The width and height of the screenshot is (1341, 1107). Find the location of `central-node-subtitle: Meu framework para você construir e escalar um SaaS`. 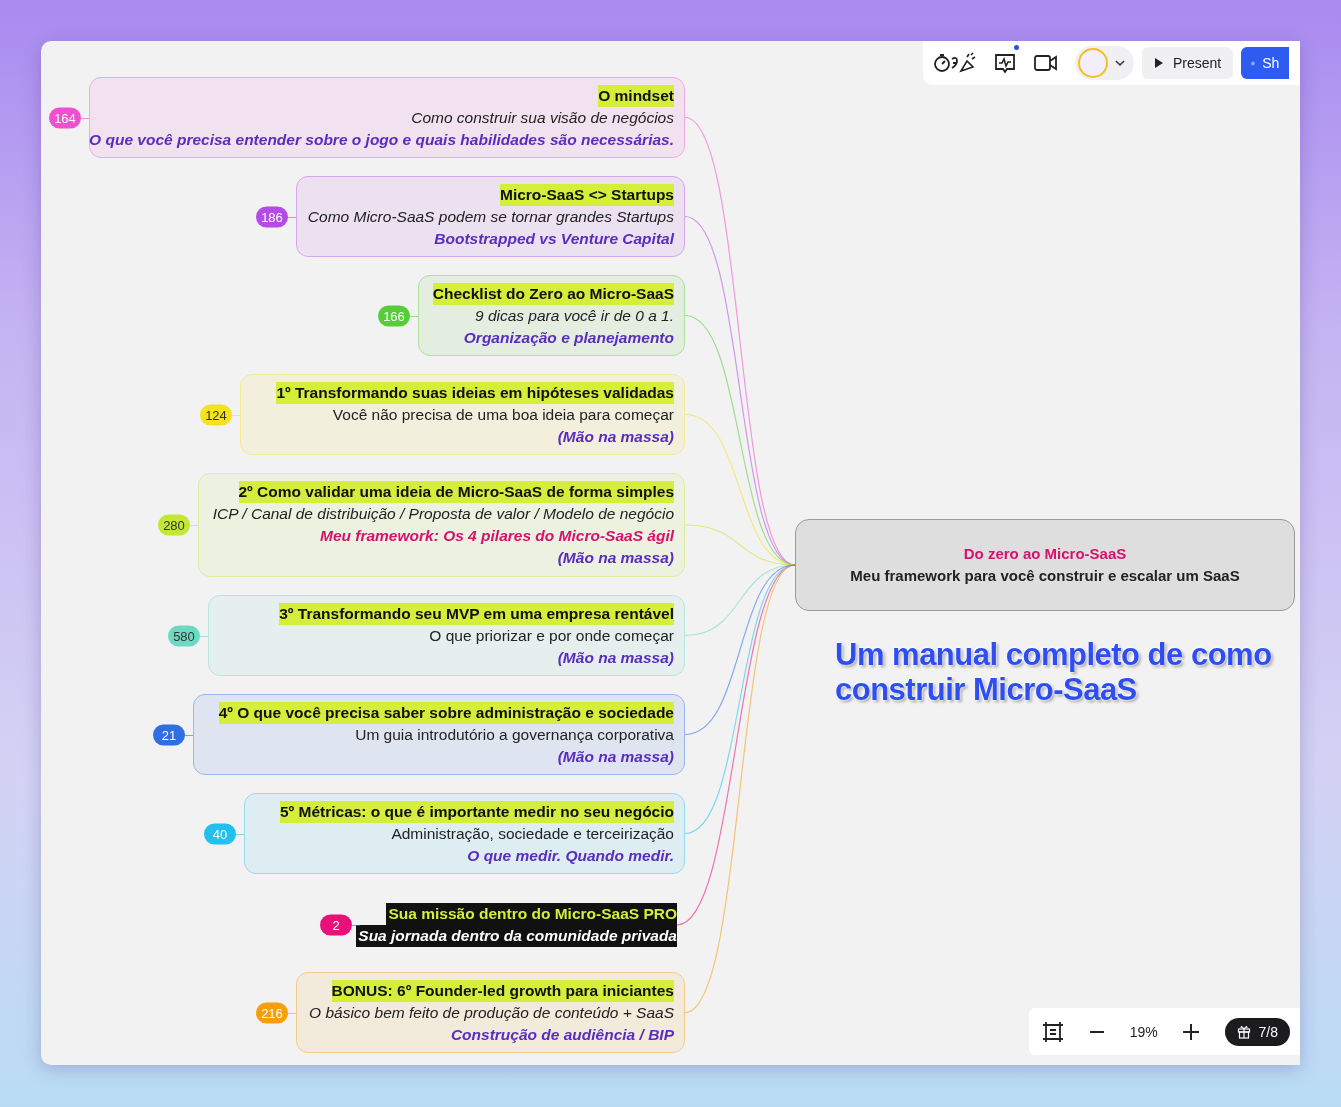

central-node-subtitle: Meu framework para você construir e escalar um SaaS is located at coordinates (1045, 576).